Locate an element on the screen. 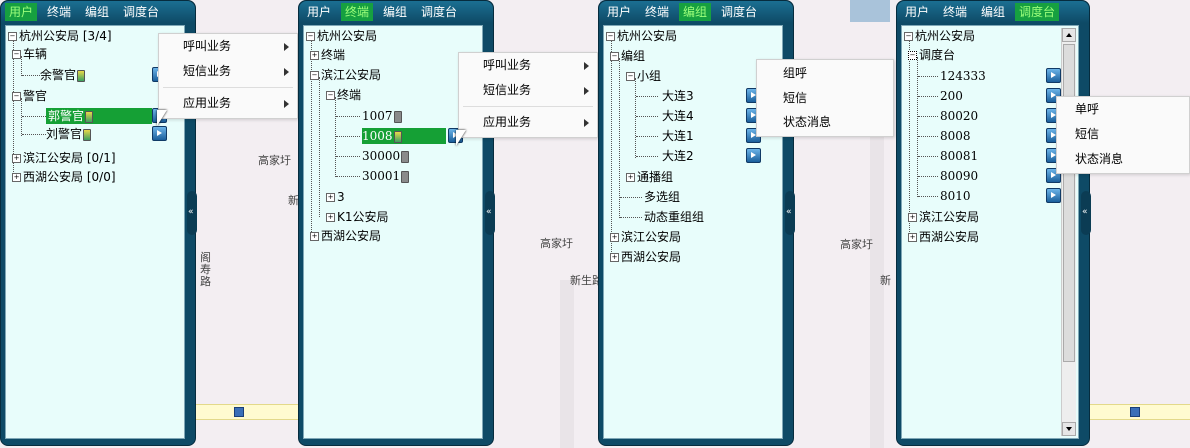 The image size is (1190, 448). tree-node-k1: + K1公安局 is located at coordinates (357, 217).